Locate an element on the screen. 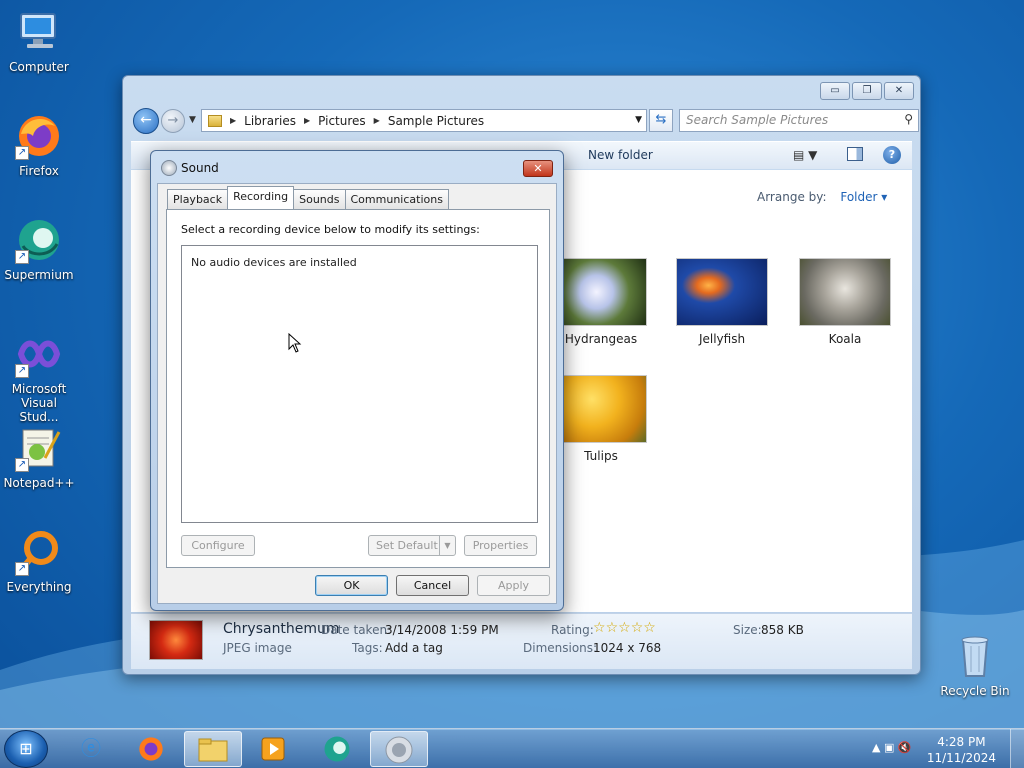 Image resolution: width=1024 pixels, height=768 pixels. new-folder-button: New folder is located at coordinates (620, 155).